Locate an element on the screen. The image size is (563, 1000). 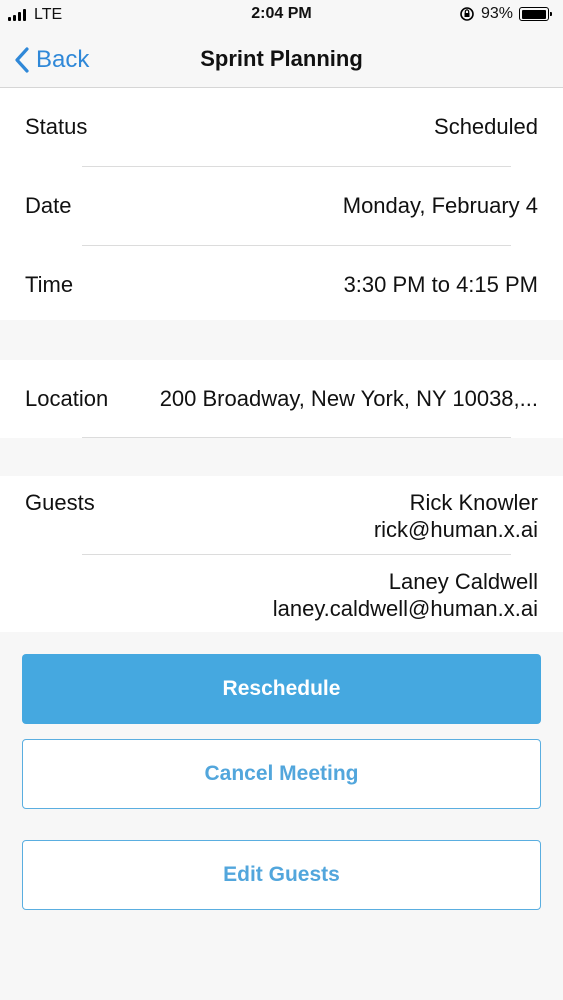
time-value: 3:30 PM to 4:15 PM is located at coordinates (440, 284).